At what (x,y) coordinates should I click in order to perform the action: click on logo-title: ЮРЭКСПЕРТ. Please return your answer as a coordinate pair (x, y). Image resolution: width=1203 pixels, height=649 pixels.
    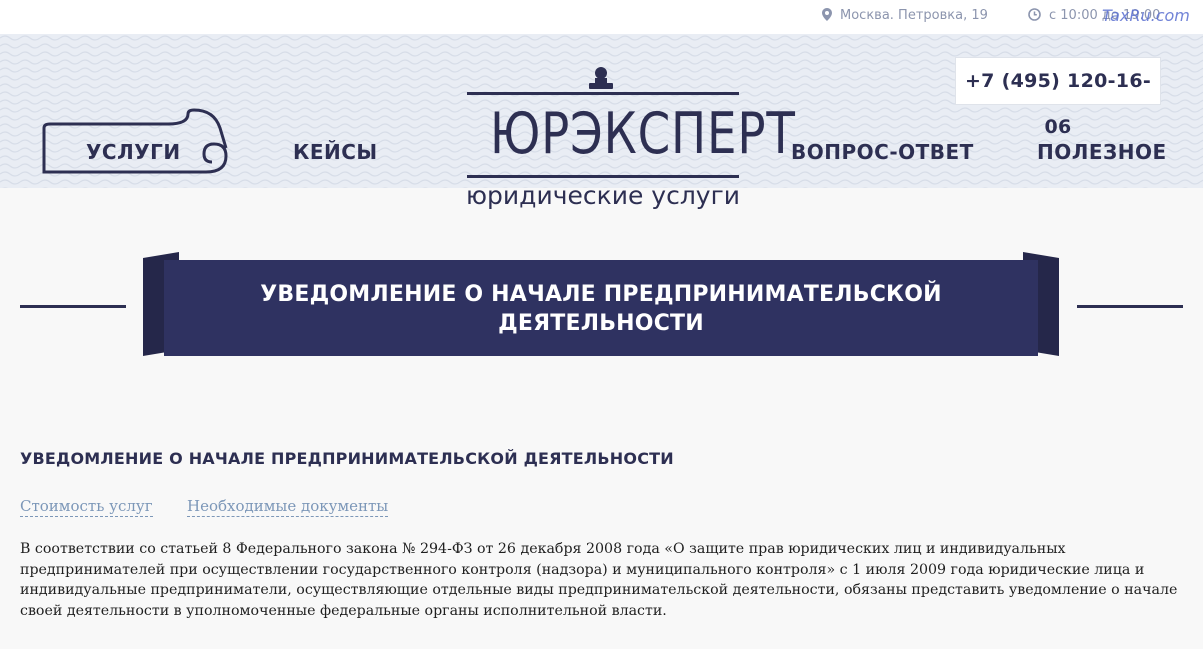
    Looking at the image, I should click on (642, 134).